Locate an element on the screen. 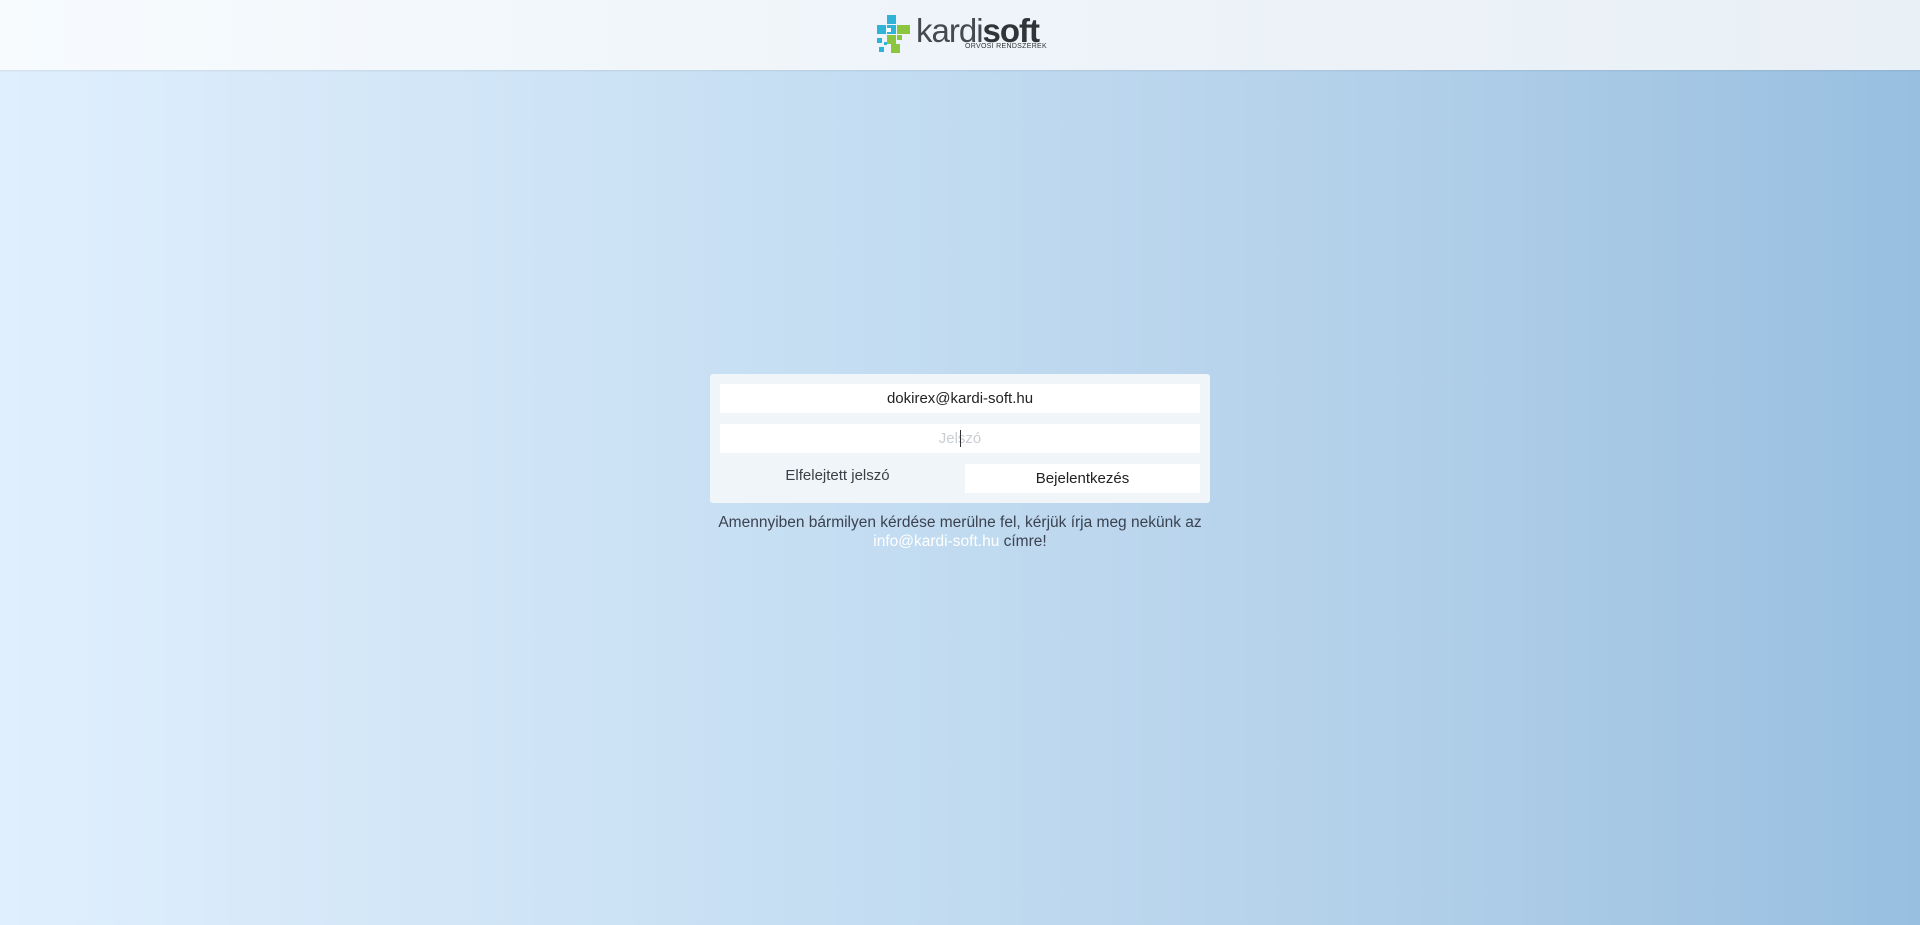  login-form: Elfelejtett jelszó Bejelentkezés is located at coordinates (960, 438).